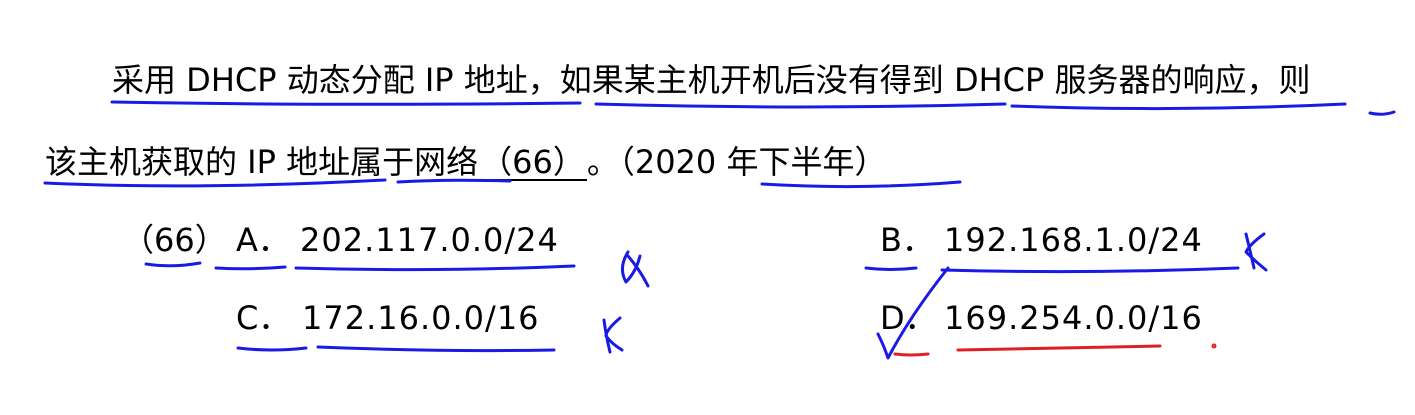 Image resolution: width=1415 pixels, height=415 pixels. I want to click on option-b-letter: B．, so click(907, 240).